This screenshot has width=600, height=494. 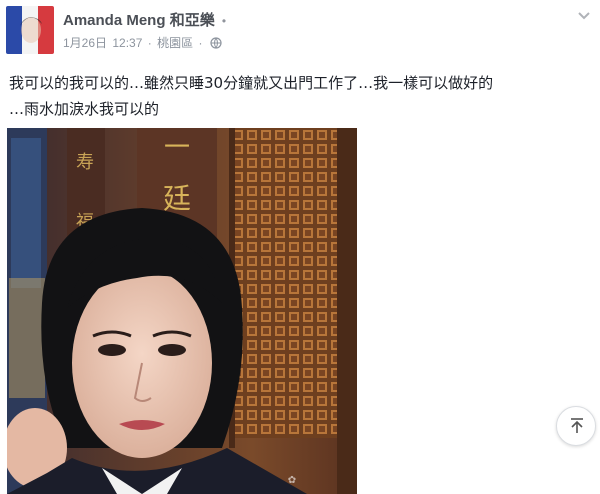 I want to click on post-author-line: Amanda Meng 和亞樂 •, so click(x=144, y=19).